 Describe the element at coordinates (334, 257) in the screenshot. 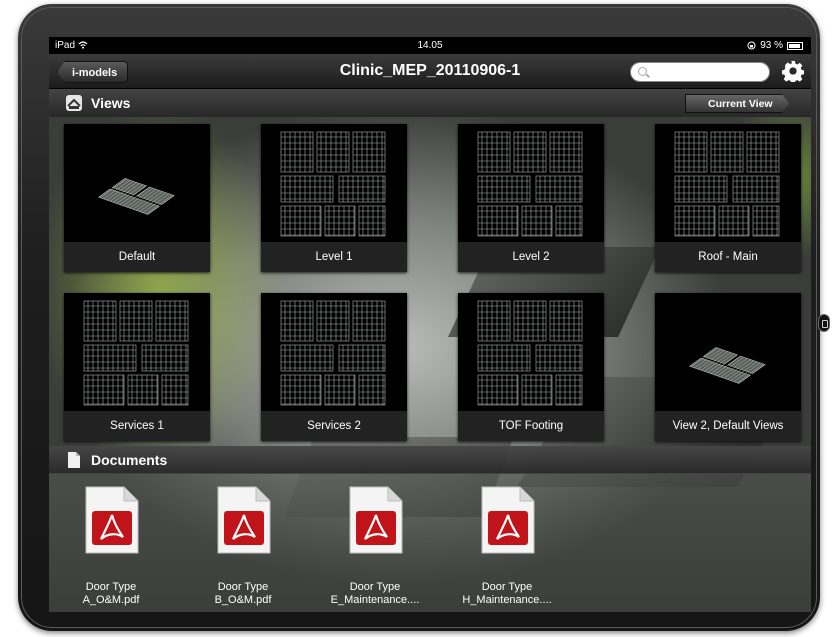

I see `view-tile-label: Level 1` at that location.